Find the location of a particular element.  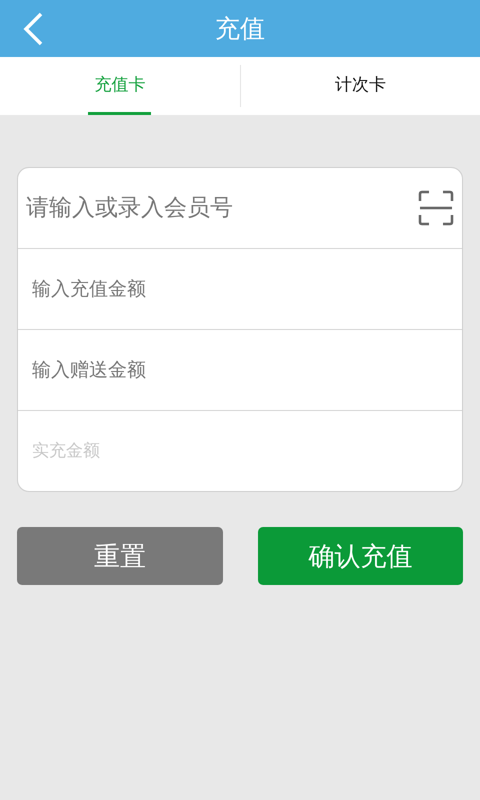

reset-button: 重置 is located at coordinates (120, 556).